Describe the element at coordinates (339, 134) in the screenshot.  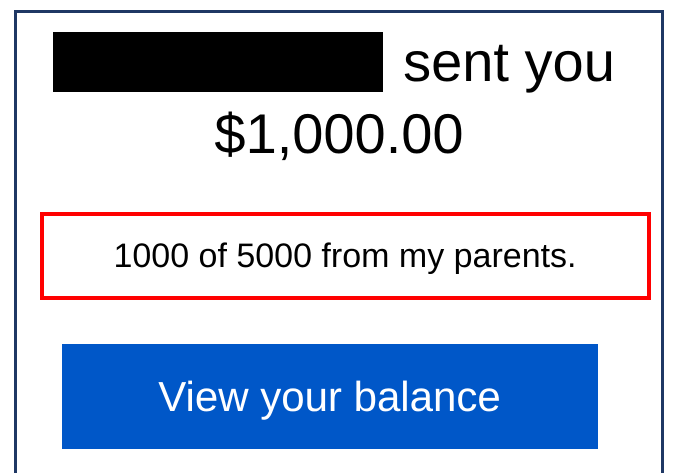
I see `amount-text: $1,000.00` at that location.